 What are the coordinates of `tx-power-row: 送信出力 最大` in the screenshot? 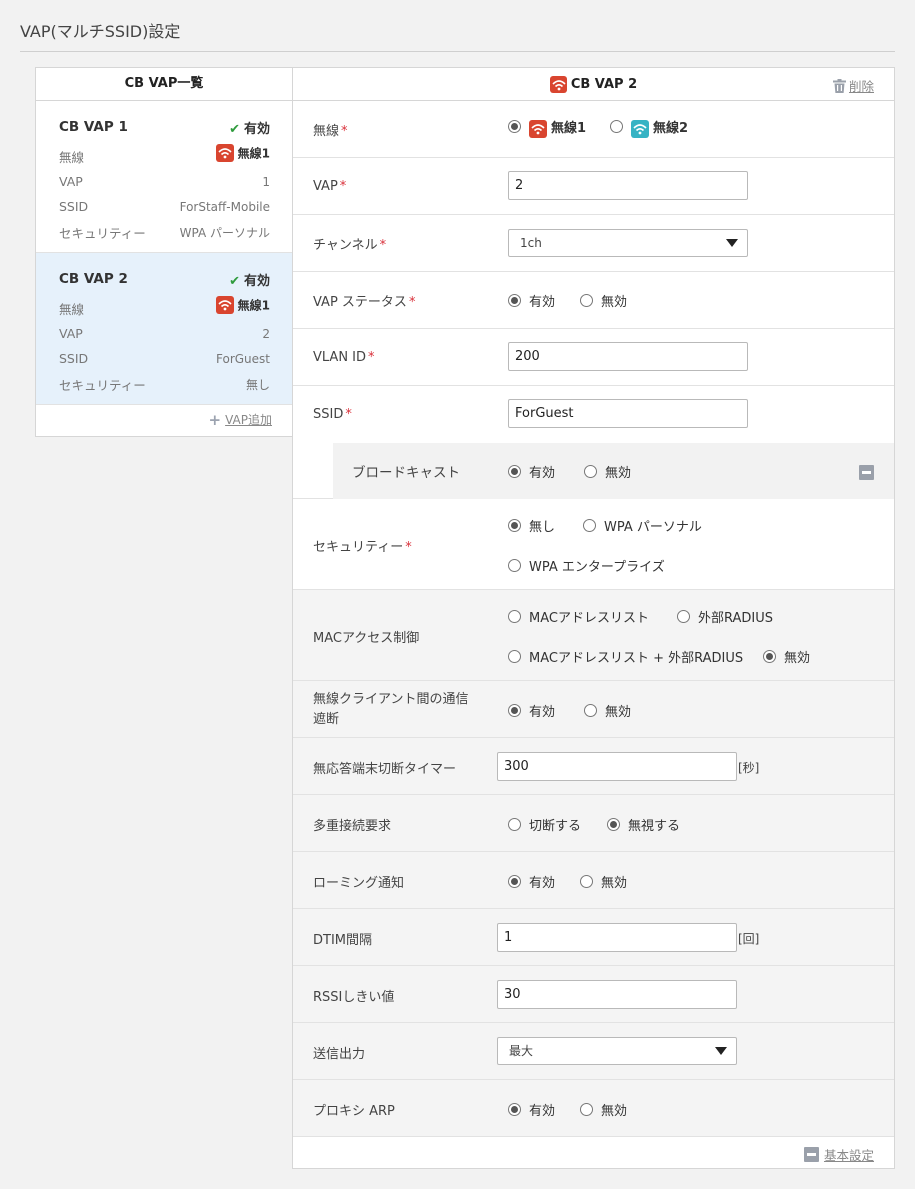 It's located at (593, 1051).